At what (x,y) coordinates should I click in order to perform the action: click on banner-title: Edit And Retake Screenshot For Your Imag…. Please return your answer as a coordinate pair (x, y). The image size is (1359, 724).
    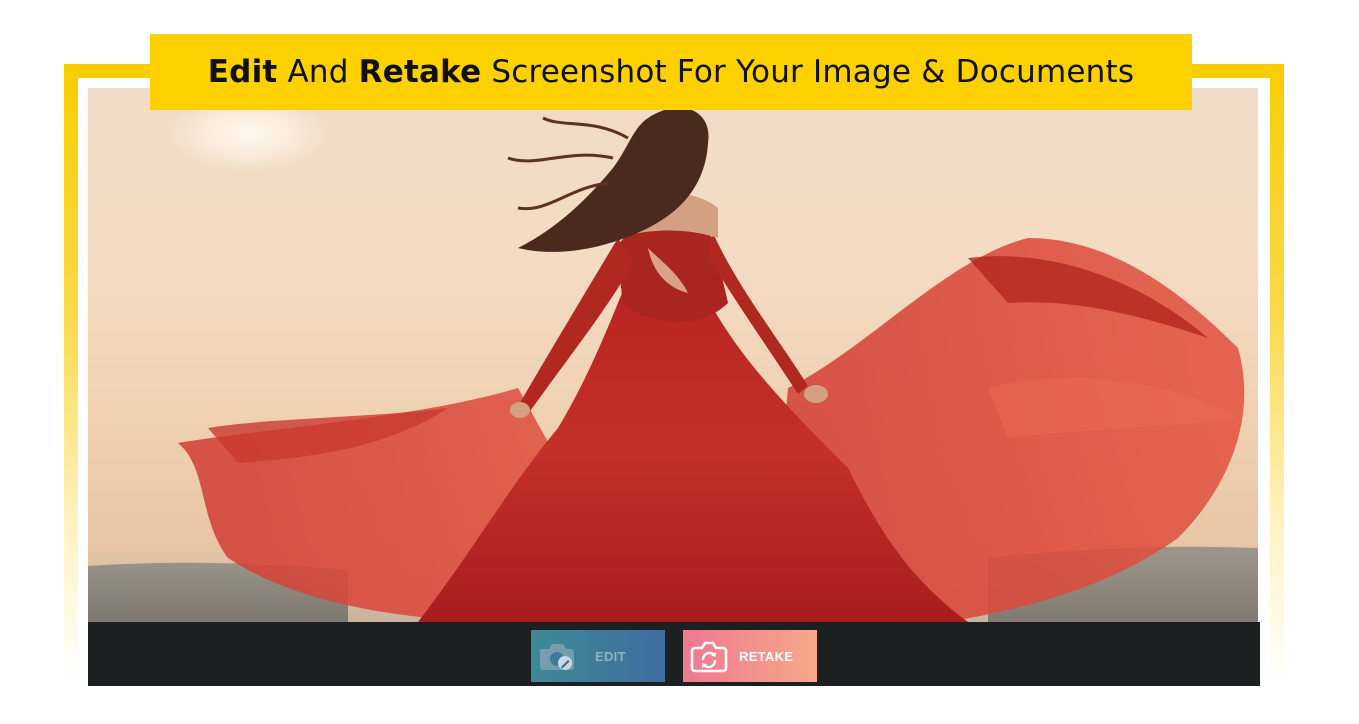
    Looking at the image, I should click on (671, 72).